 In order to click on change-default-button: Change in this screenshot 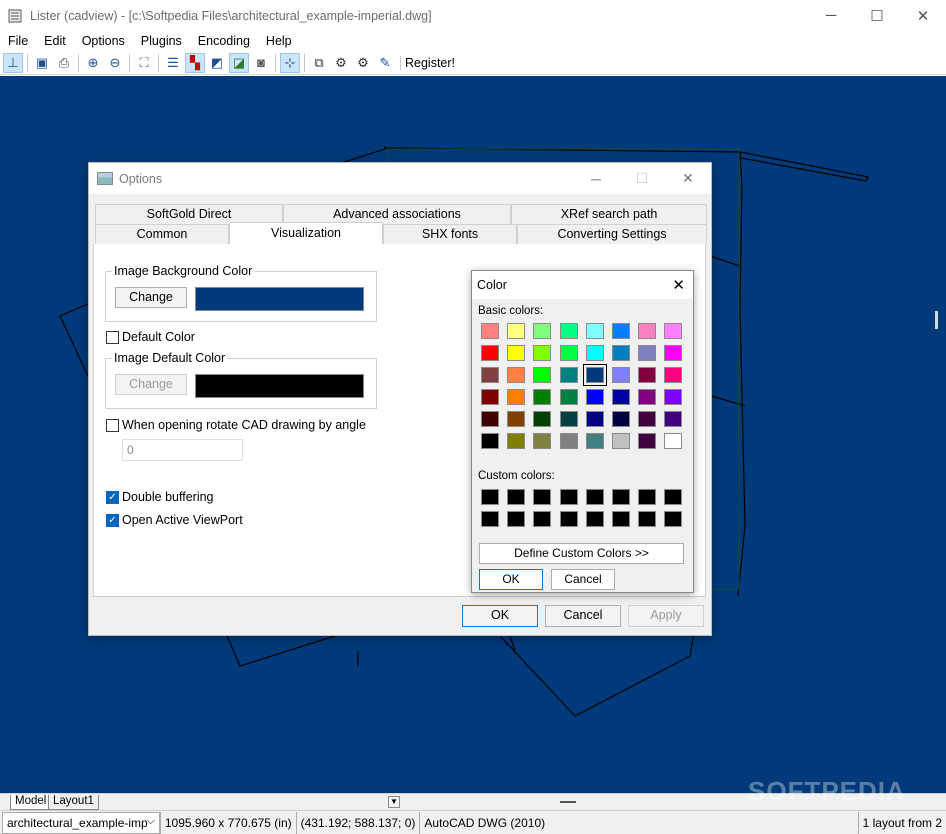, I will do `click(151, 384)`.